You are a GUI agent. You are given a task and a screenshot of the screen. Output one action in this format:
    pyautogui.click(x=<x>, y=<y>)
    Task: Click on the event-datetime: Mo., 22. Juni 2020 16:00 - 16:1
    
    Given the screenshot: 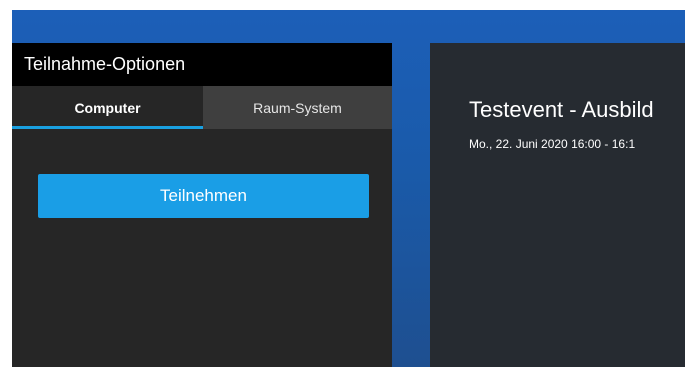 What is the action you would take?
    pyautogui.click(x=552, y=144)
    